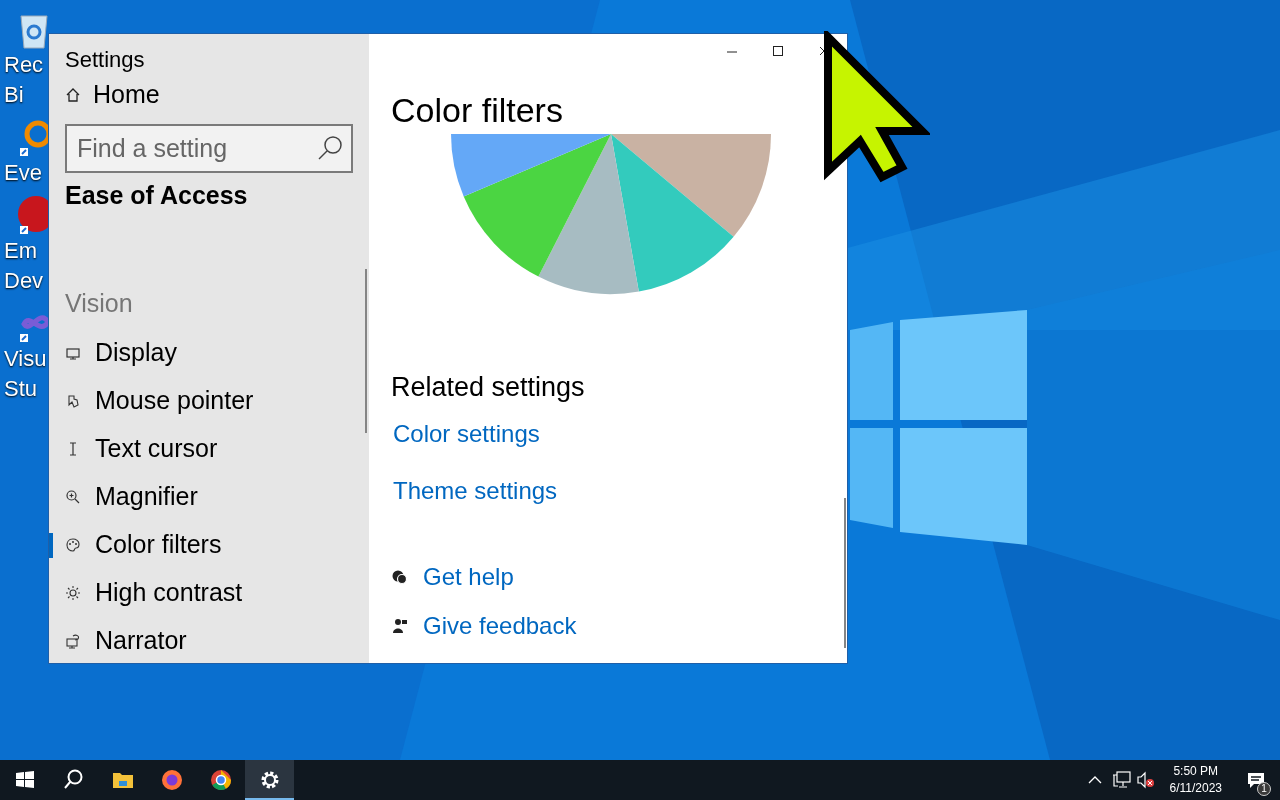  Describe the element at coordinates (477, 110) in the screenshot. I see `page-heading: Color filters` at that location.